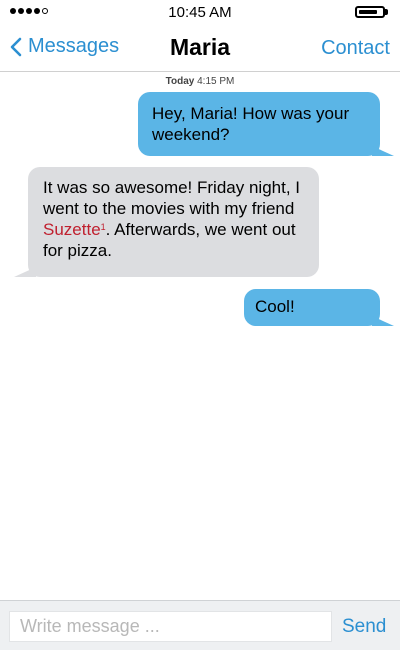 The image size is (400, 650). I want to click on battery-icon, so click(370, 12).